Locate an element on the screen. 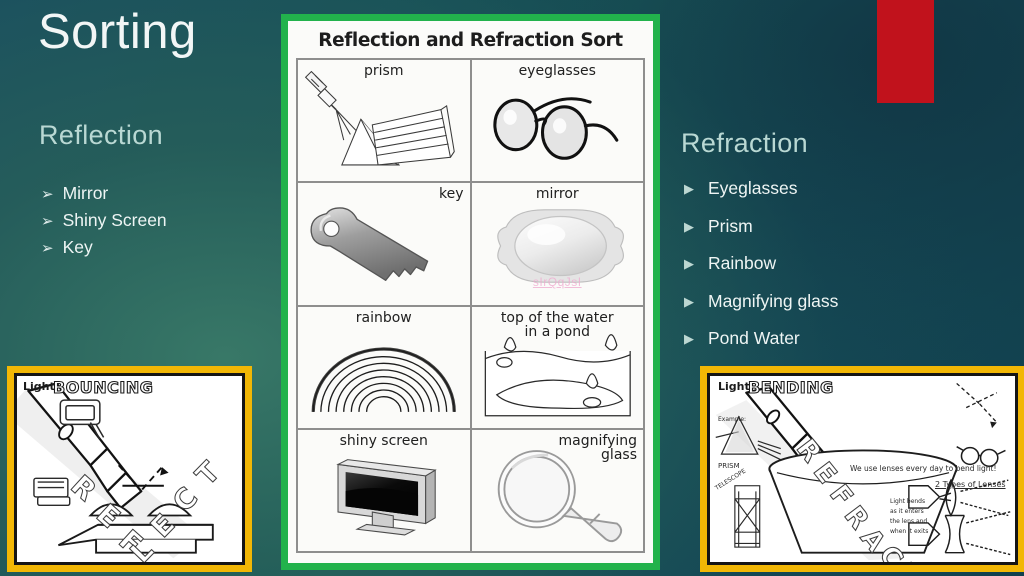 Image resolution: width=1024 pixels, height=576 pixels. sort-cell-pond: top of the water in a pond is located at coordinates (557, 367).